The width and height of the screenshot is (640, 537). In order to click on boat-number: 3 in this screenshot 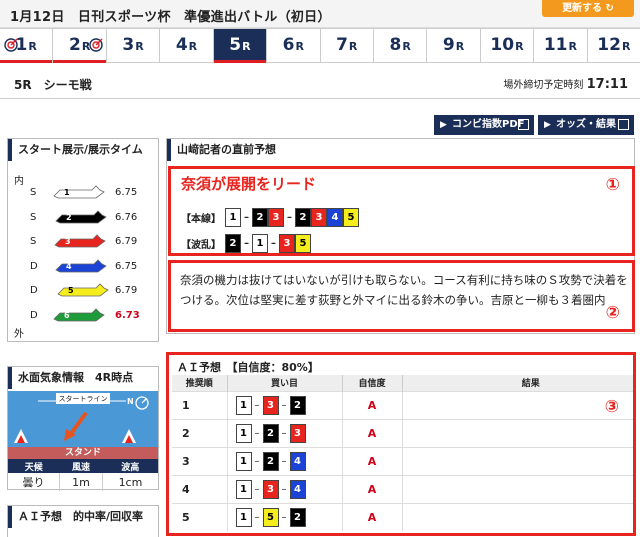, I will do `click(68, 241)`.